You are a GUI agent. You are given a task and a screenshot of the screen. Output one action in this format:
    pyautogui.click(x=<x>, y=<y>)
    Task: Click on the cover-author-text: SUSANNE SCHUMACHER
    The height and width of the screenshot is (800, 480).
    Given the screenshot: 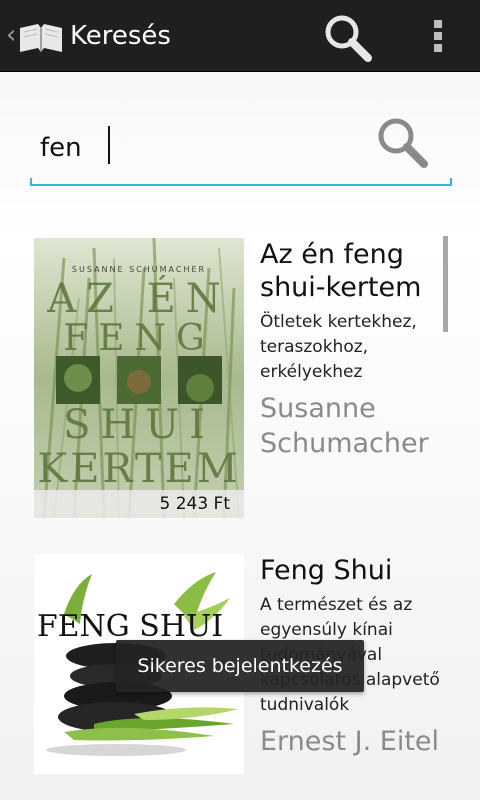 What is the action you would take?
    pyautogui.click(x=139, y=269)
    